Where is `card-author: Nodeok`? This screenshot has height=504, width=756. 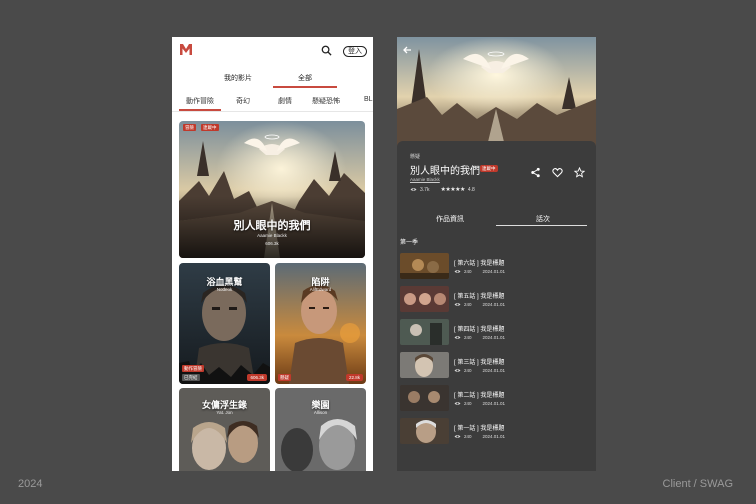 card-author: Nodeok is located at coordinates (224, 289).